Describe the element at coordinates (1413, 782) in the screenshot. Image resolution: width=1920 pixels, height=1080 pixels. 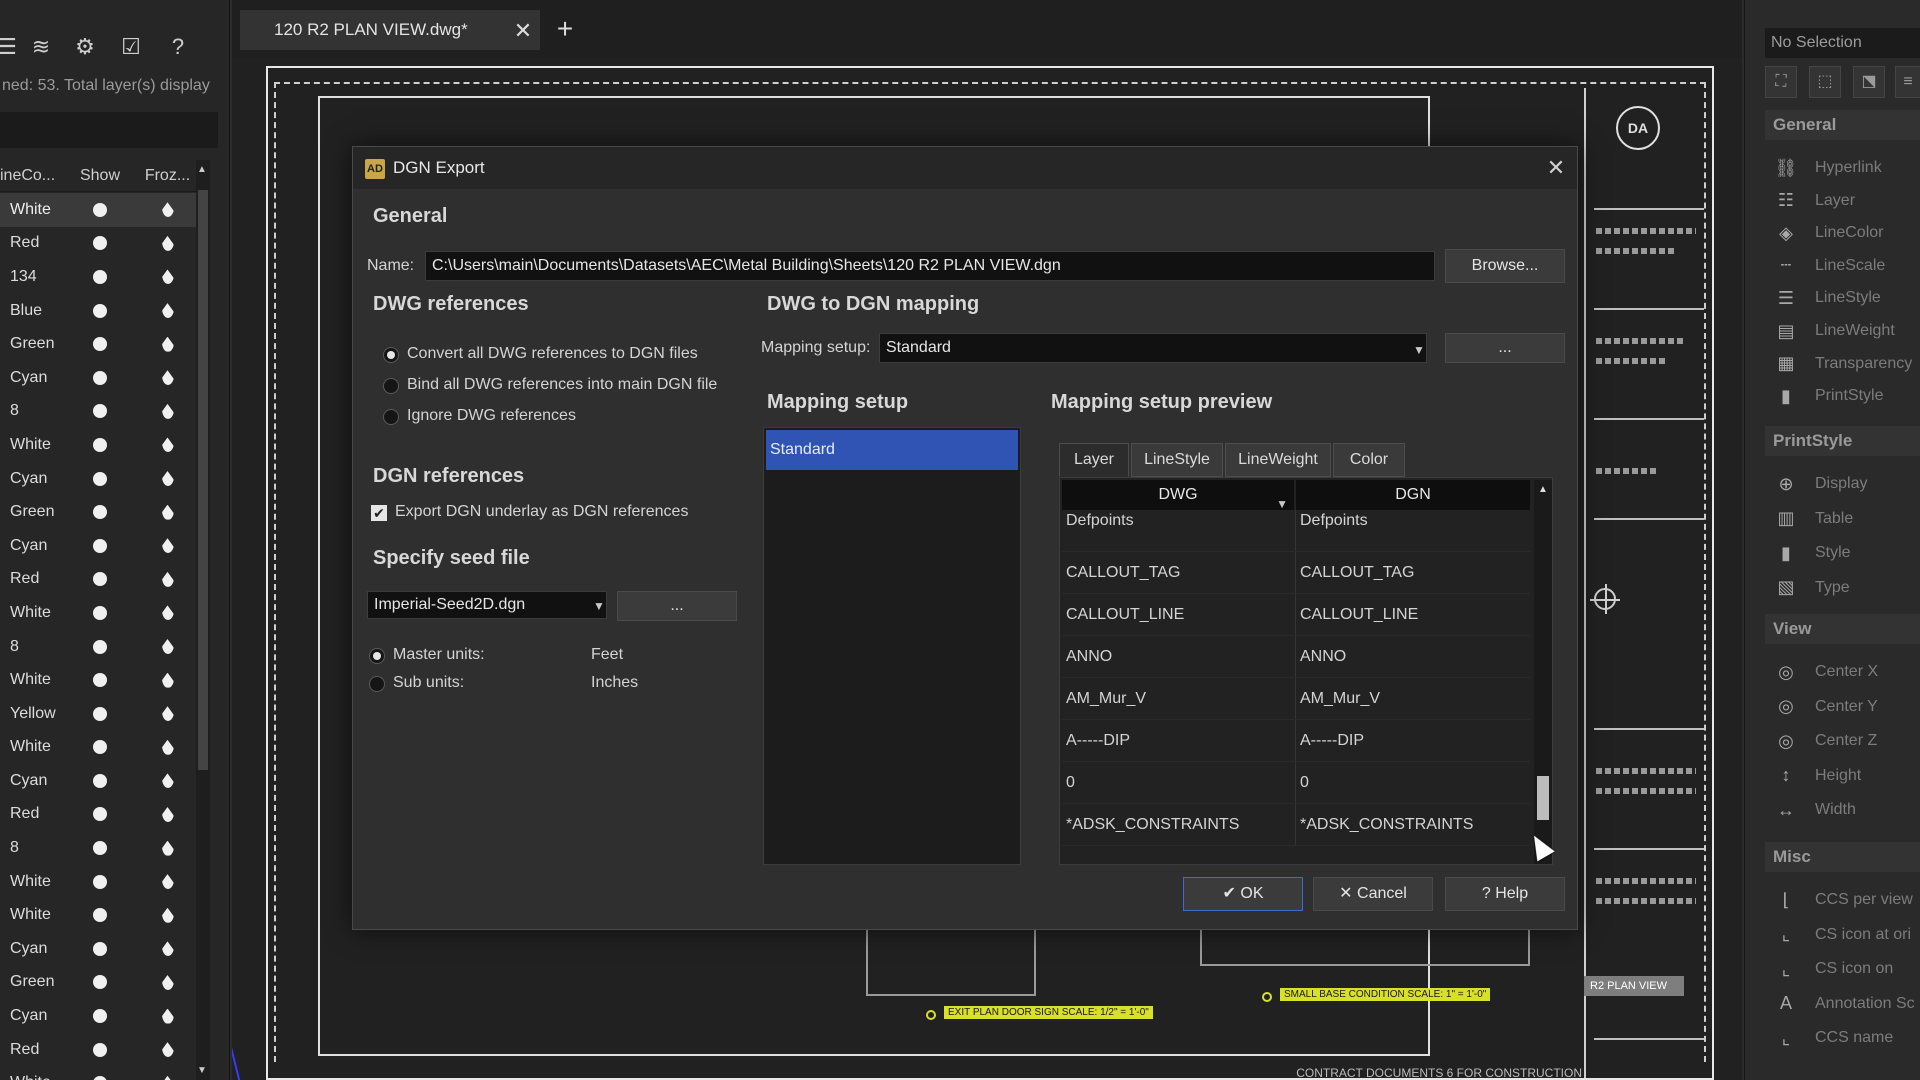
I see `dgn-layer-cell: 0` at that location.